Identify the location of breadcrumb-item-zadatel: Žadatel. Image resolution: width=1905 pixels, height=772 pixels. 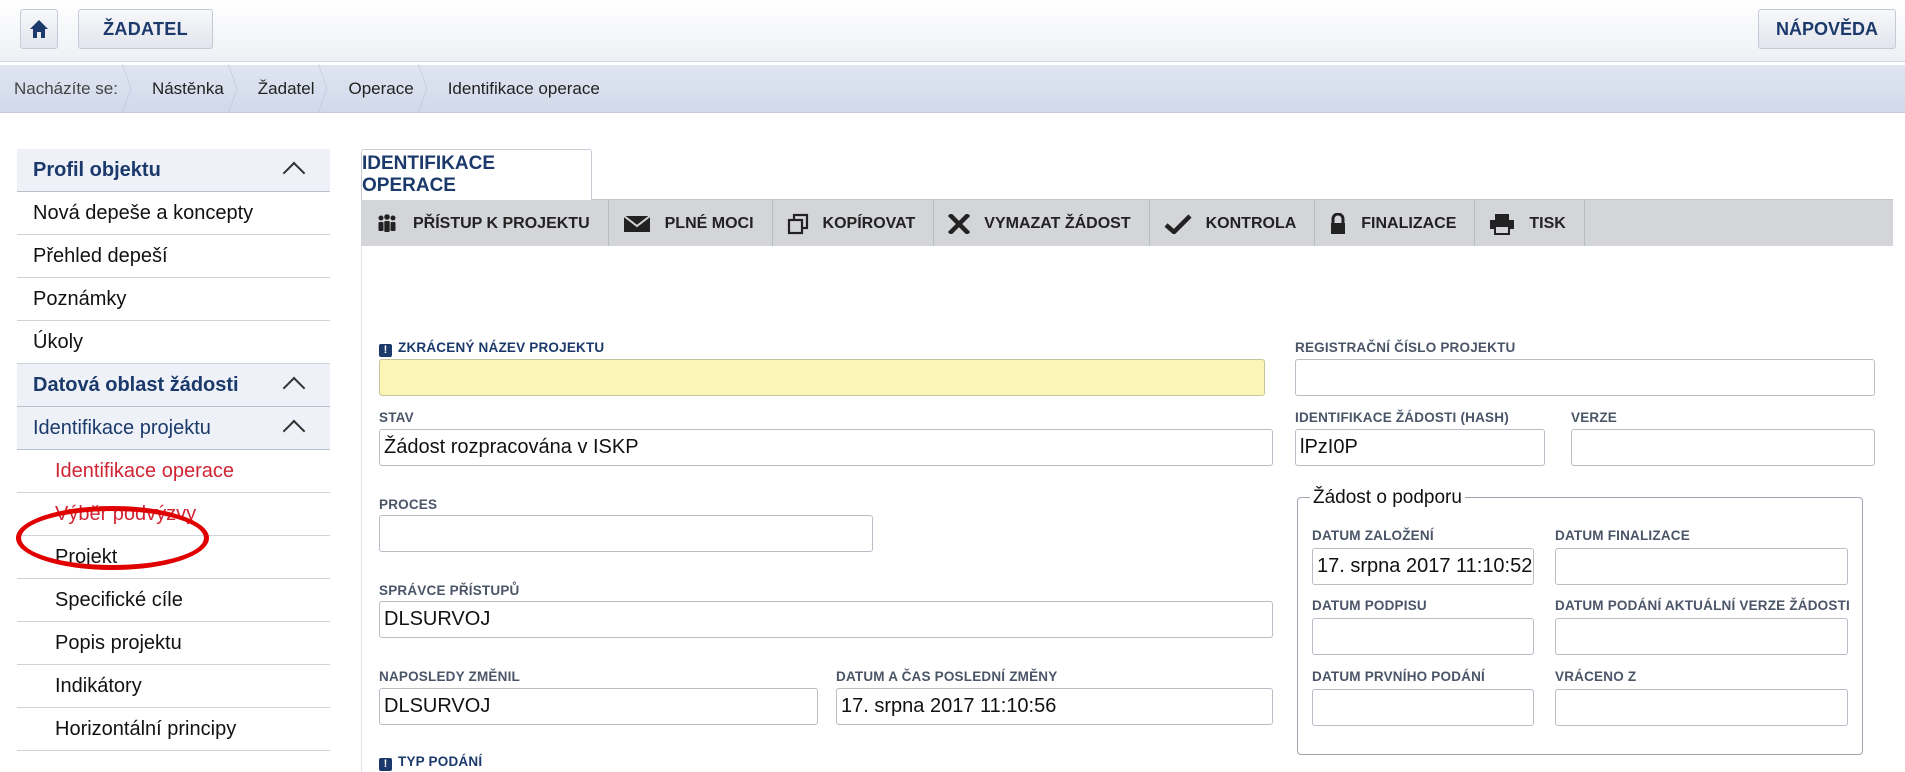
(287, 89).